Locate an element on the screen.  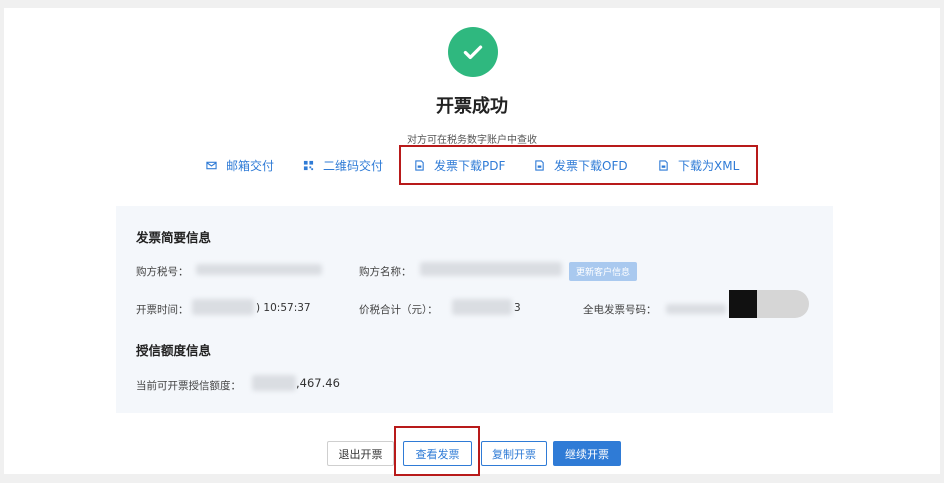
invoice-number-redacted is located at coordinates (696, 309).